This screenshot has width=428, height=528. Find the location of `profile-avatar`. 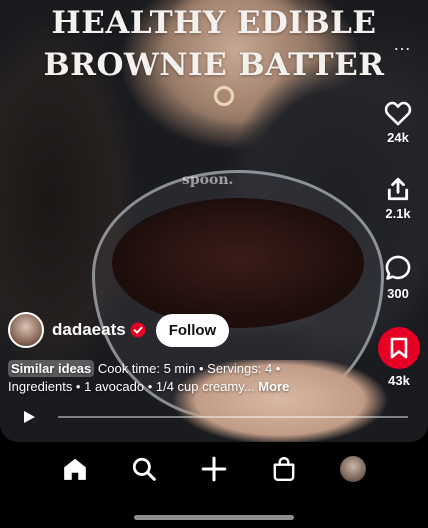

profile-avatar is located at coordinates (353, 469).